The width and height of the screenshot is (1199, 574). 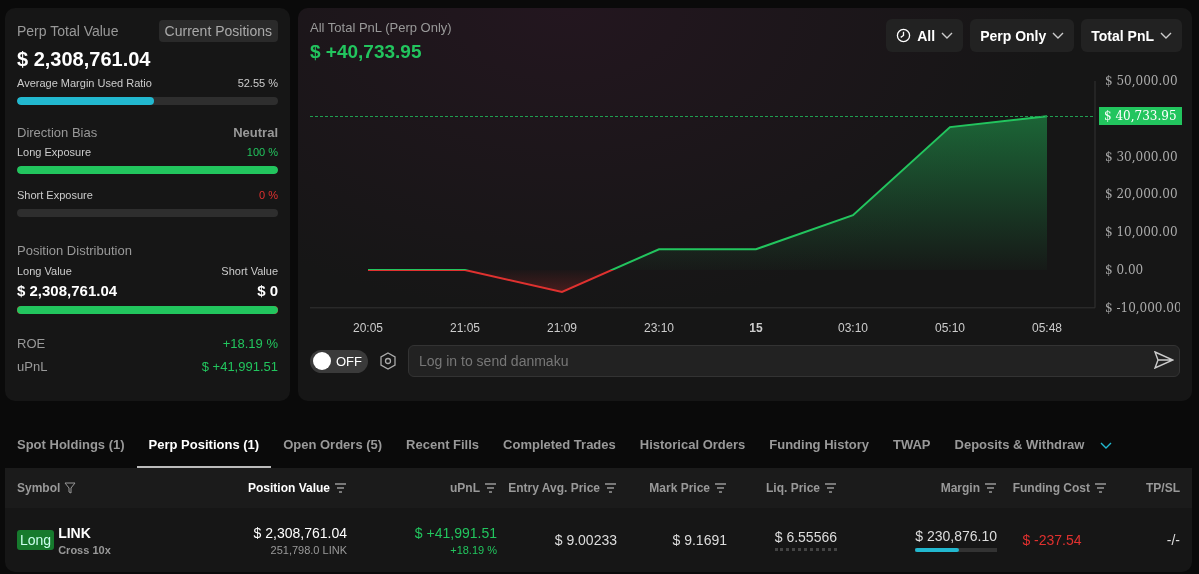 I want to click on stat-value: +18.19 %, so click(x=250, y=343).